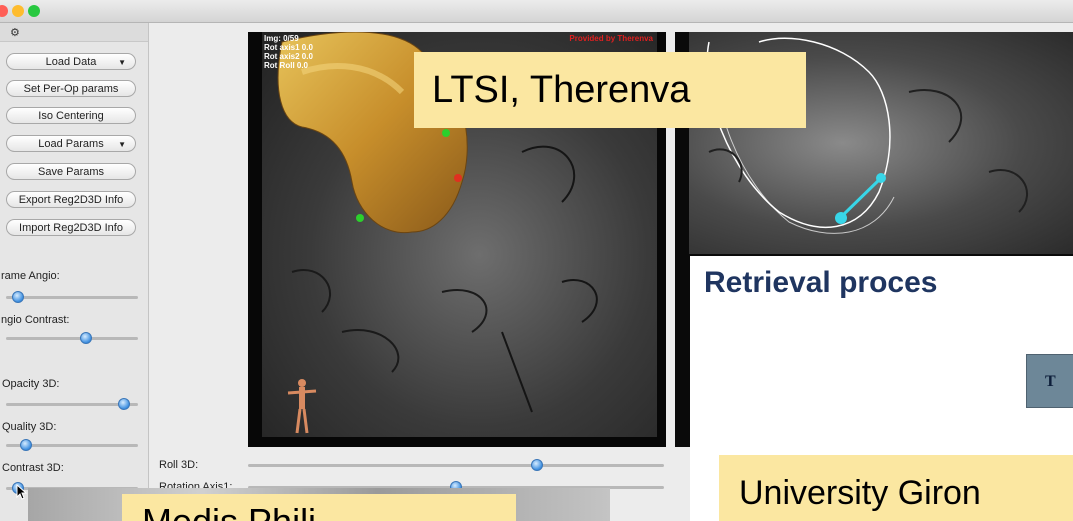 Image resolution: width=1073 pixels, height=521 pixels. Describe the element at coordinates (821, 282) in the screenshot. I see `slide-title: Retrieval proces` at that location.